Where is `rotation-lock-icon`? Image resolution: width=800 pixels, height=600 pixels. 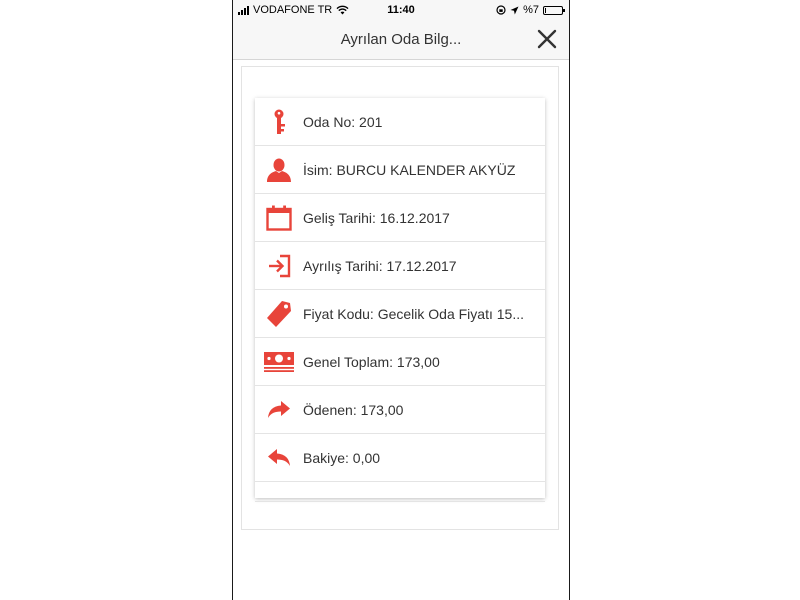 rotation-lock-icon is located at coordinates (501, 10).